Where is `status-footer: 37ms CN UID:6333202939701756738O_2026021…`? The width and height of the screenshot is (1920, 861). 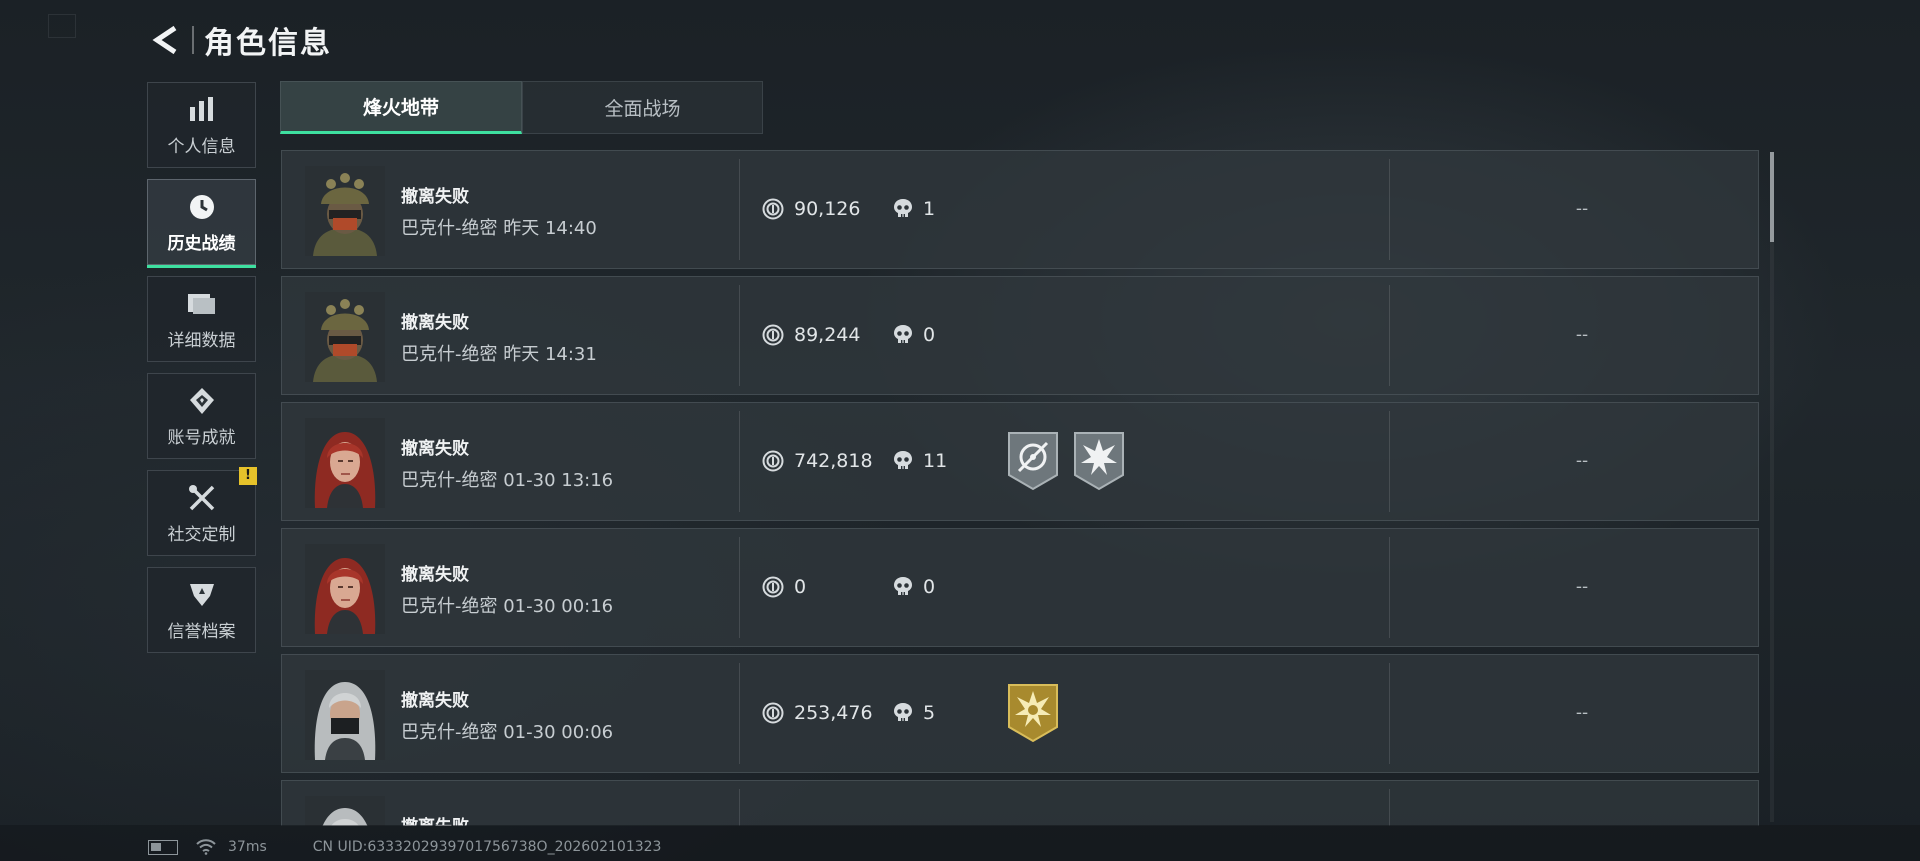 status-footer: 37ms CN UID:6333202939701756738O_2026021… is located at coordinates (404, 847).